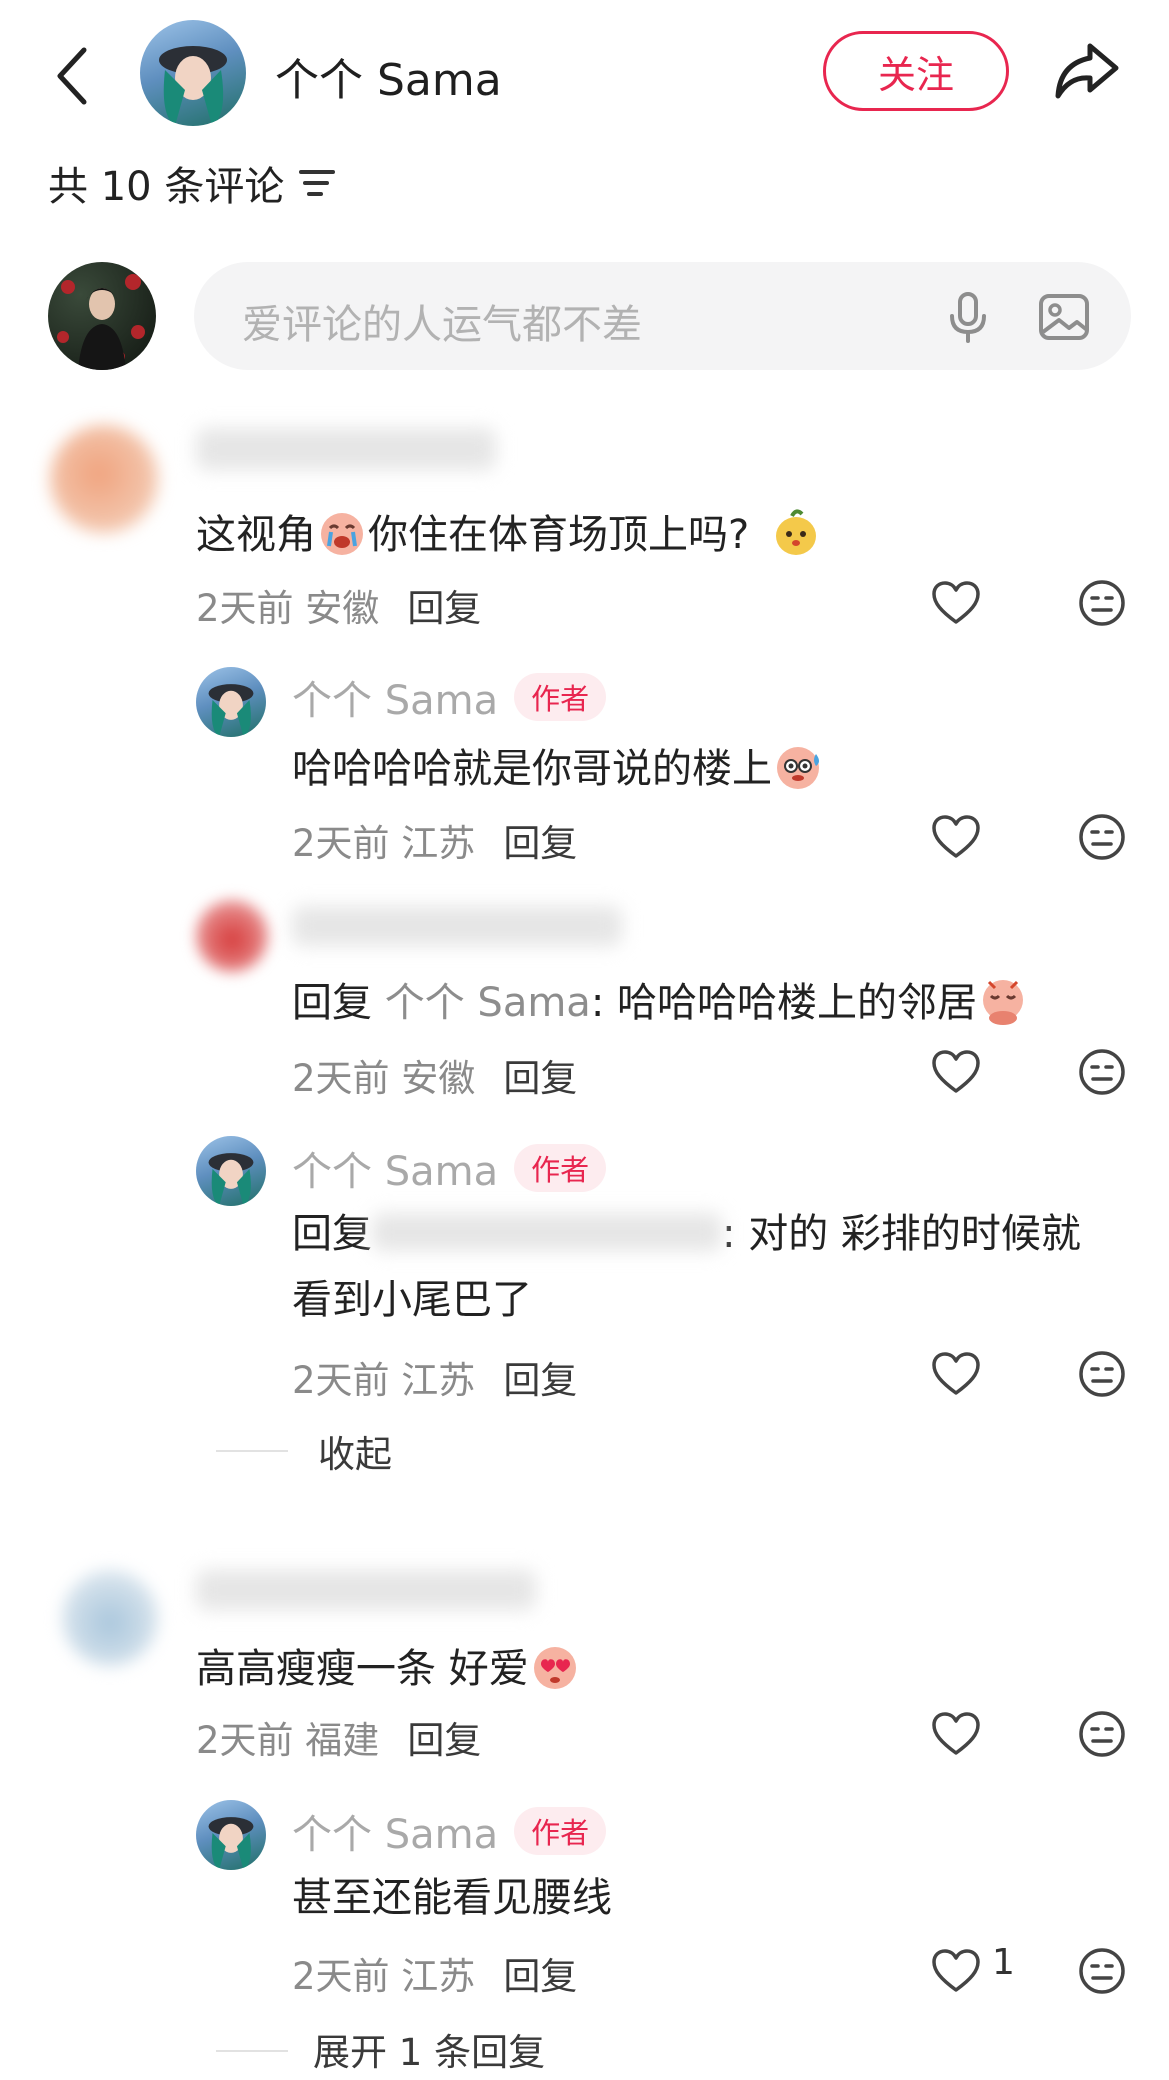 The height and width of the screenshot is (2080, 1169). I want to click on follow-button: 关注, so click(916, 71).